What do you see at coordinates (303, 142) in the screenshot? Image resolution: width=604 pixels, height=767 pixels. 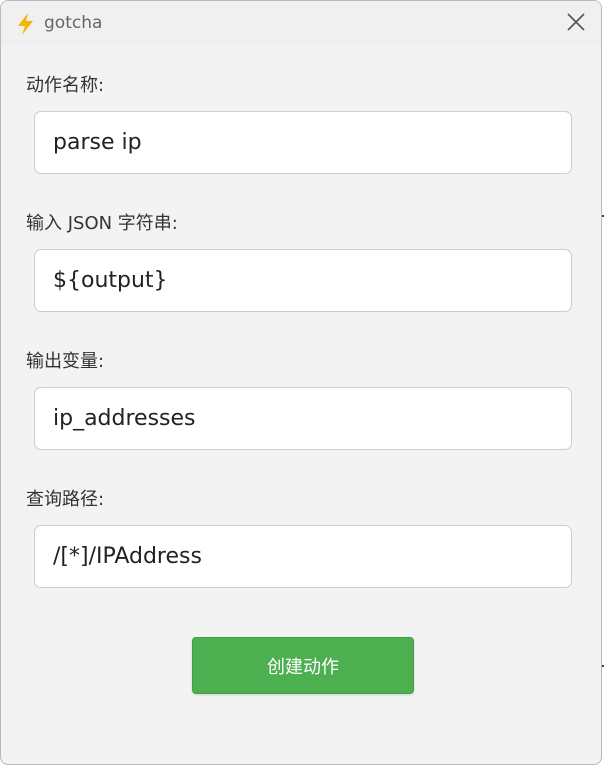 I see `action-name-input` at bounding box center [303, 142].